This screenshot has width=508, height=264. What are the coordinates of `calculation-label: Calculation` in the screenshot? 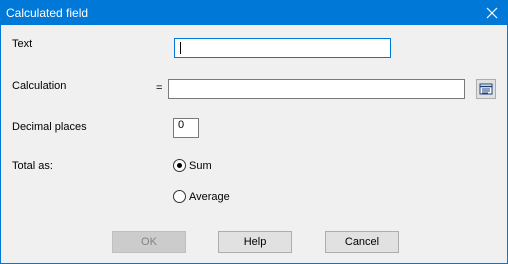 It's located at (39, 86).